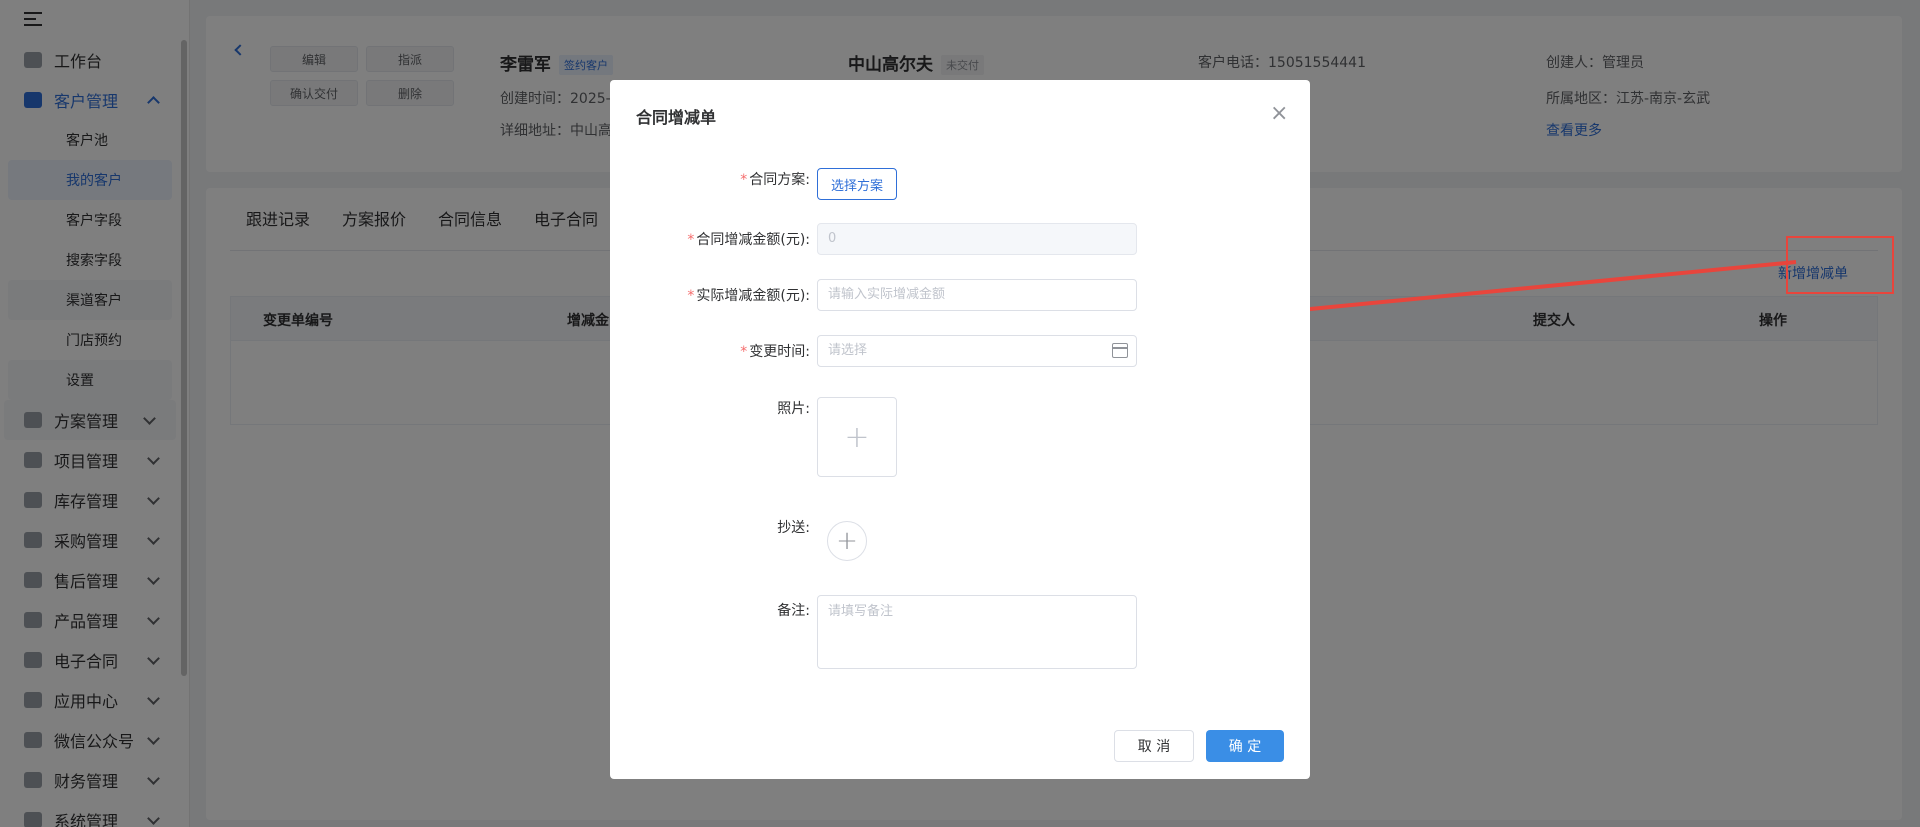  Describe the element at coordinates (857, 184) in the screenshot. I see `choose-plan-button: 选择方案` at that location.